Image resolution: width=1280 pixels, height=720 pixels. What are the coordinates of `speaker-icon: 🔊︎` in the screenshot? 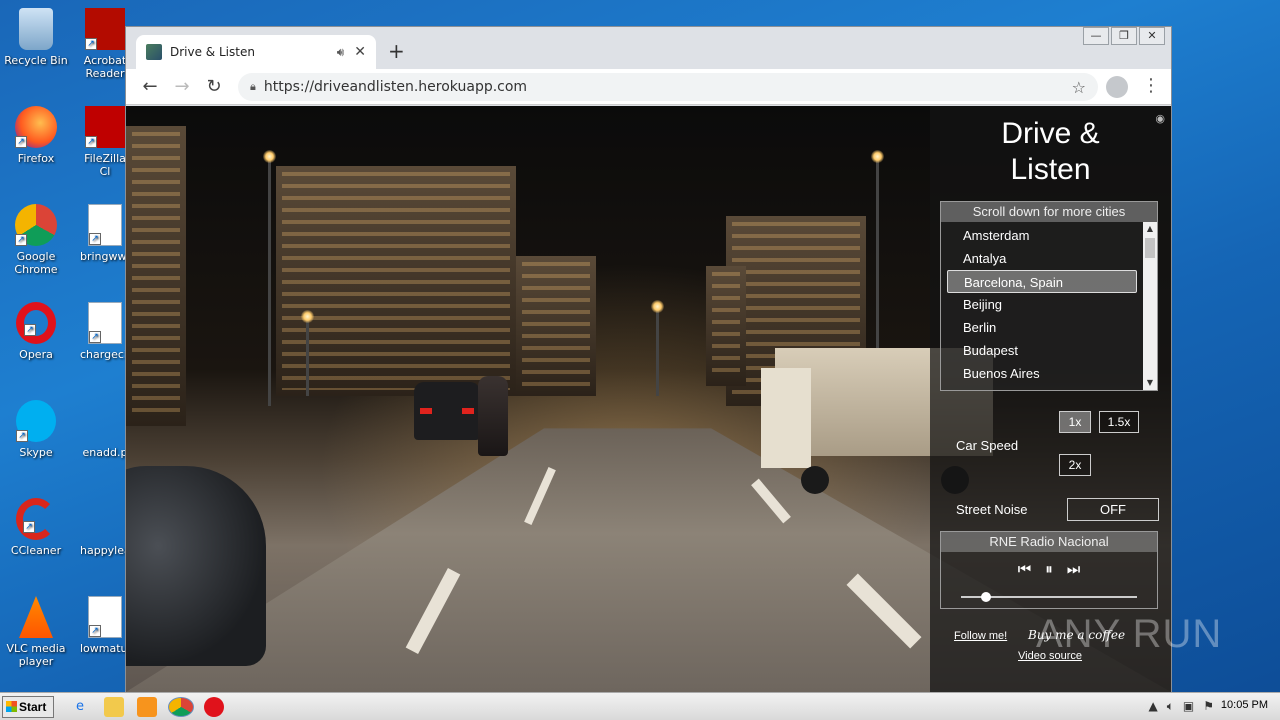 It's located at (341, 52).